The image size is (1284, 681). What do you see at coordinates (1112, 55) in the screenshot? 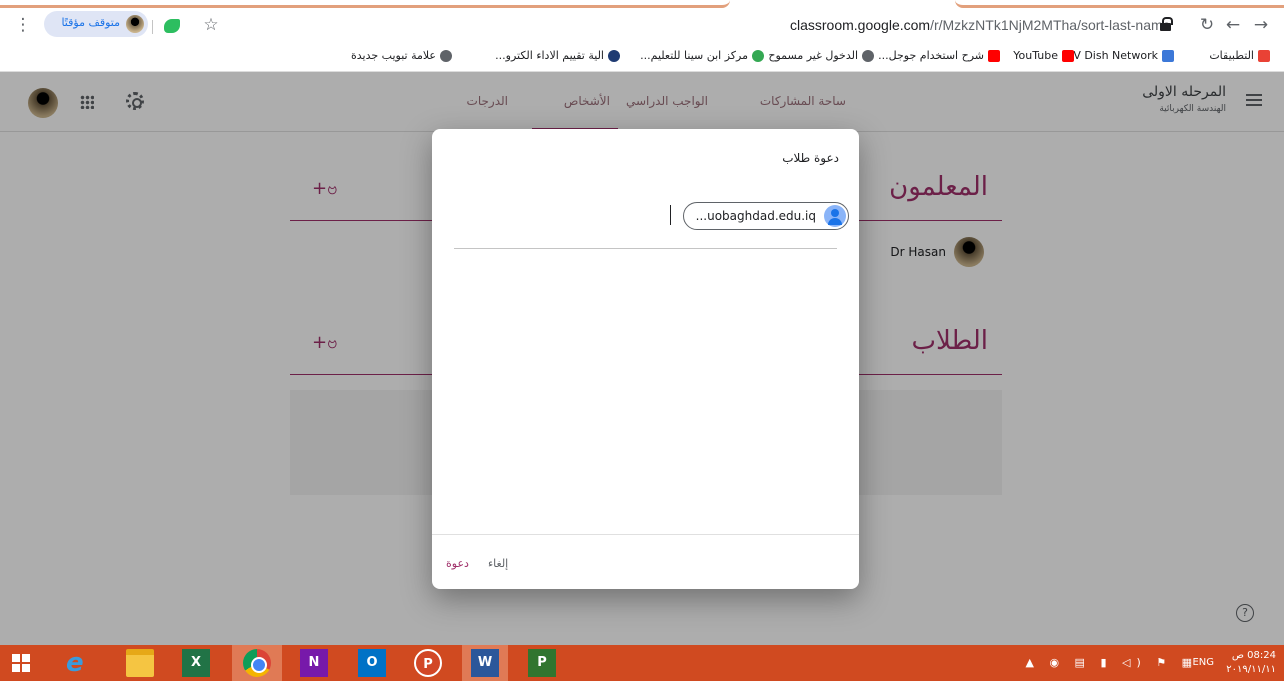
I see `bookmark-label: TV Dish Network` at bounding box center [1112, 55].